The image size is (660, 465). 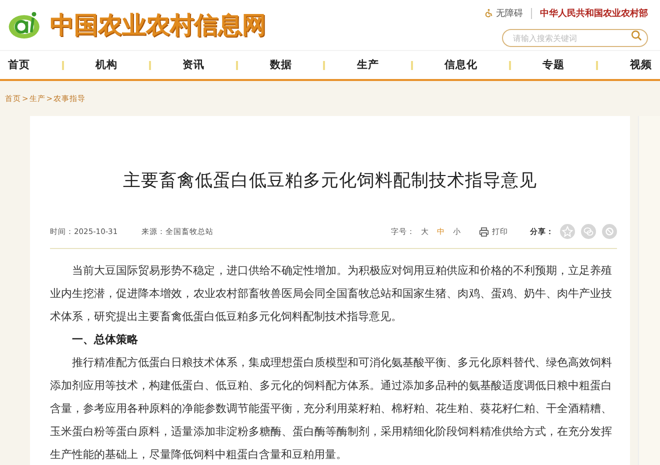 What do you see at coordinates (193, 65) in the screenshot?
I see `nav-item: 资讯` at bounding box center [193, 65].